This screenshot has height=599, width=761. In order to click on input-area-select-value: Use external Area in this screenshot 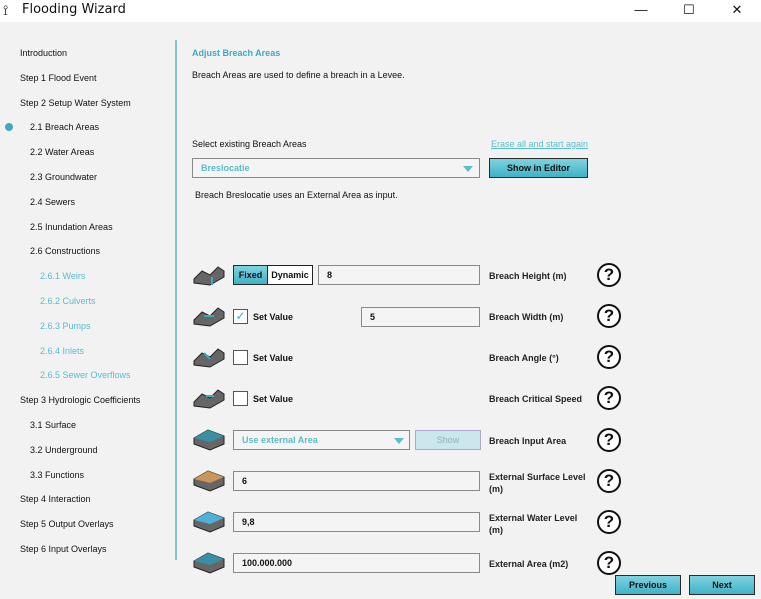, I will do `click(280, 440)`.